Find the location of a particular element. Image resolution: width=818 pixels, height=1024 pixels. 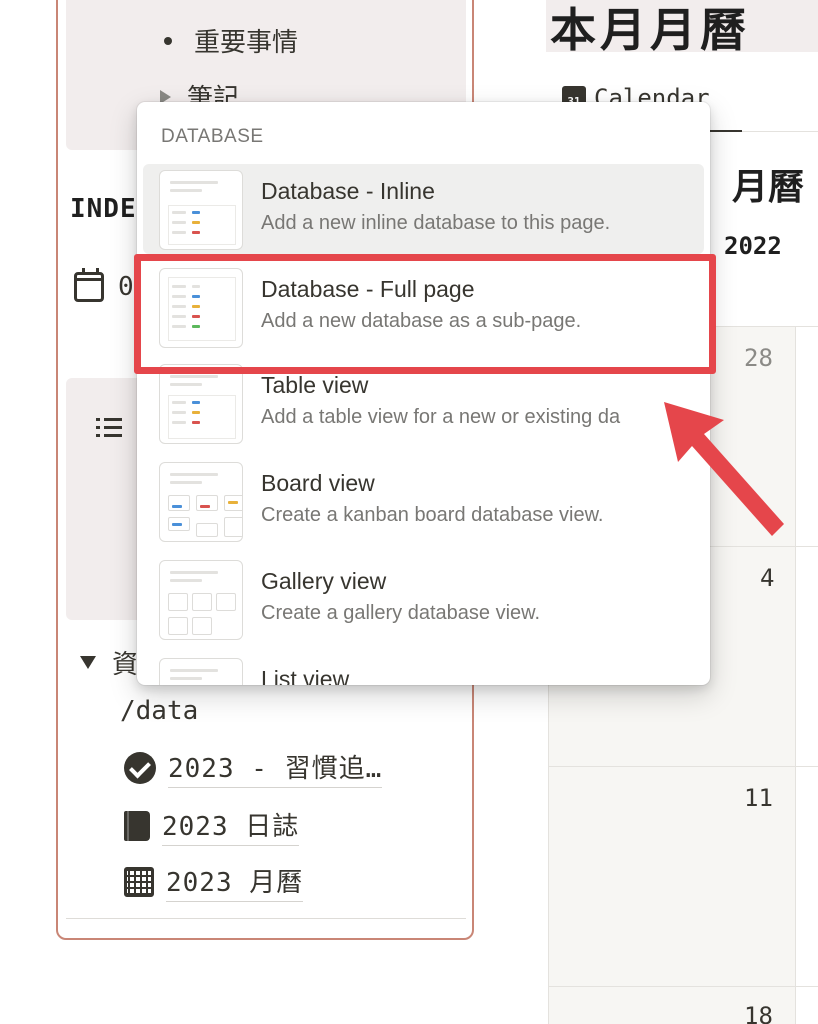

menu-item-description: Create a kanban board database view. is located at coordinates (432, 515).